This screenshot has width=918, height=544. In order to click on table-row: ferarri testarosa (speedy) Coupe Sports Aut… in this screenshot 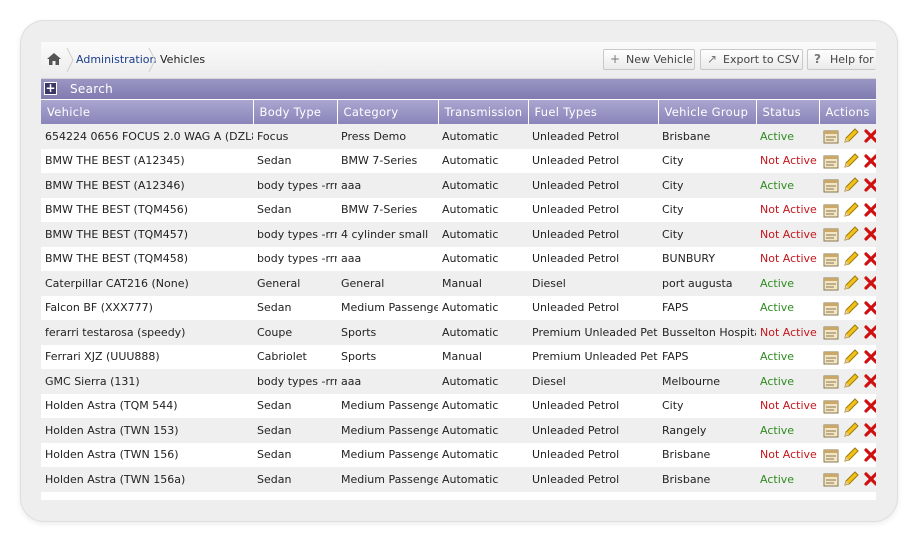, I will do `click(458, 332)`.